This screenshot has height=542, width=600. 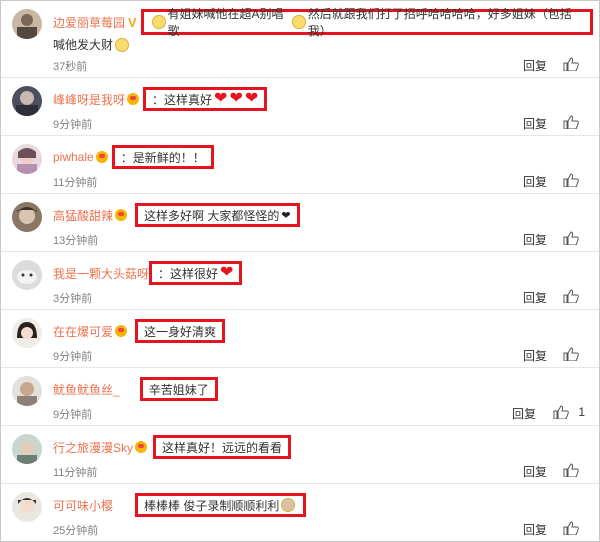 I want to click on highlighted-comment-text: 辛苦姐妹了, so click(x=178, y=389).